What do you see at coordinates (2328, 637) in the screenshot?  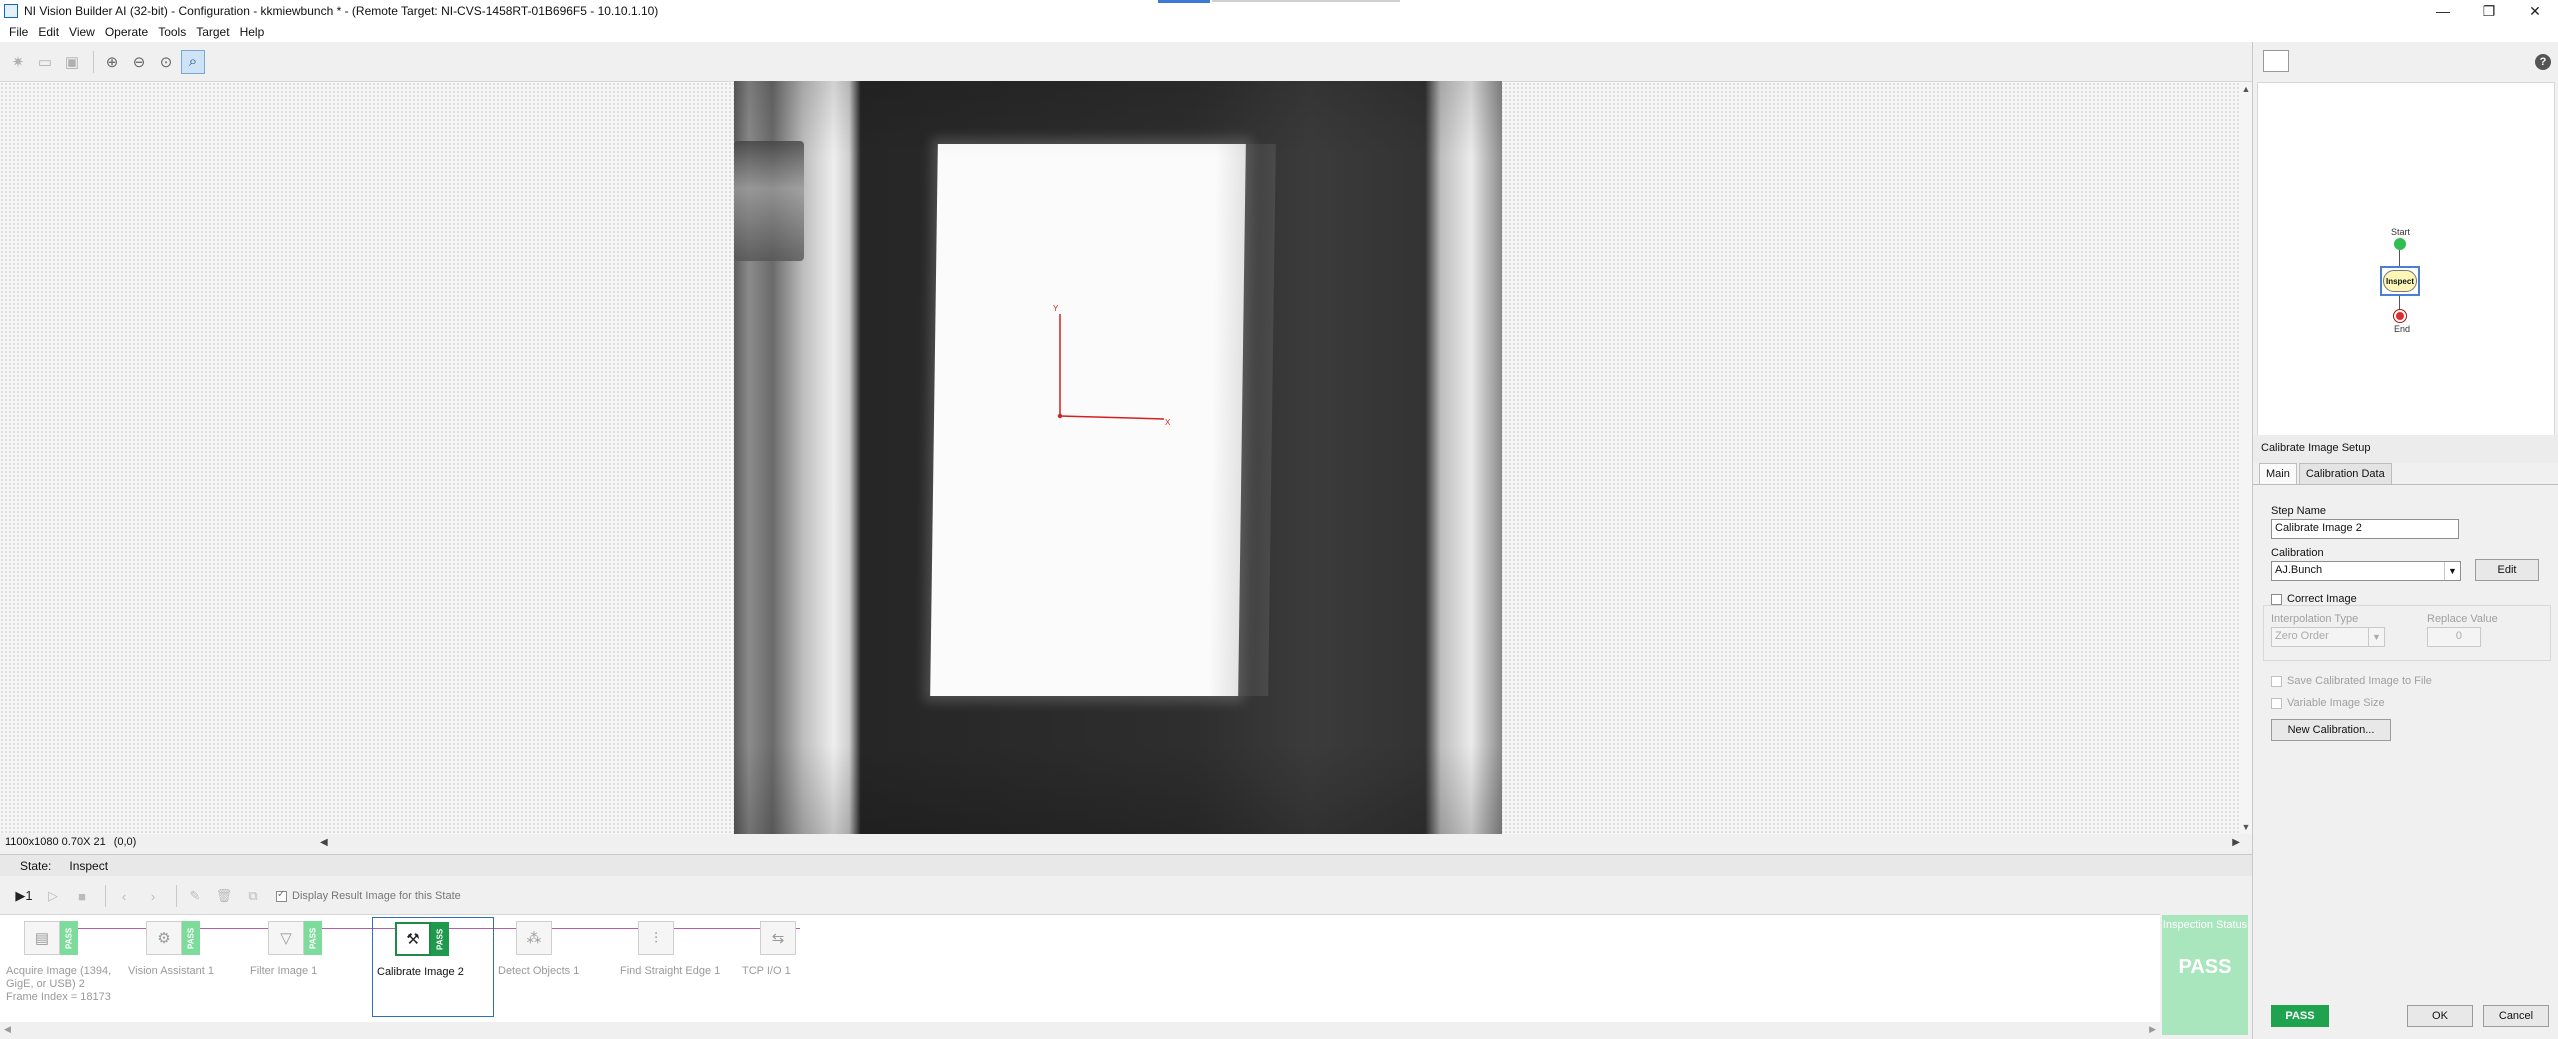 I see `interpolation-select: Zero Order ▼` at bounding box center [2328, 637].